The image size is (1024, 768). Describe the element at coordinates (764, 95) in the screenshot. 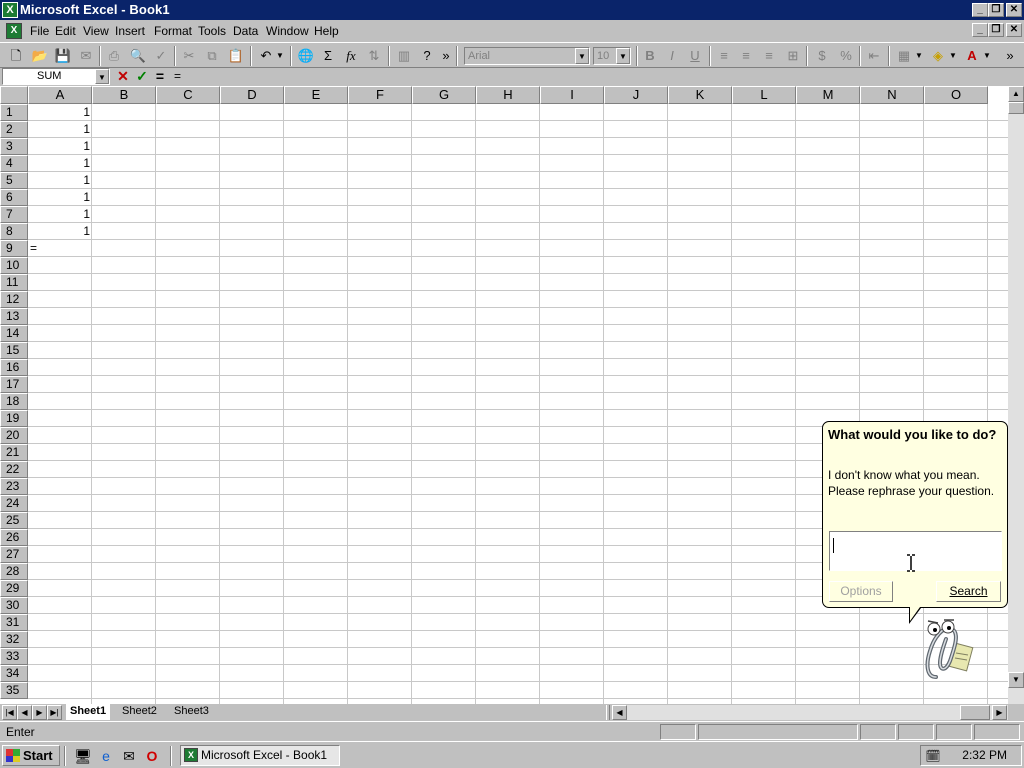

I see `column-header-l: L` at that location.